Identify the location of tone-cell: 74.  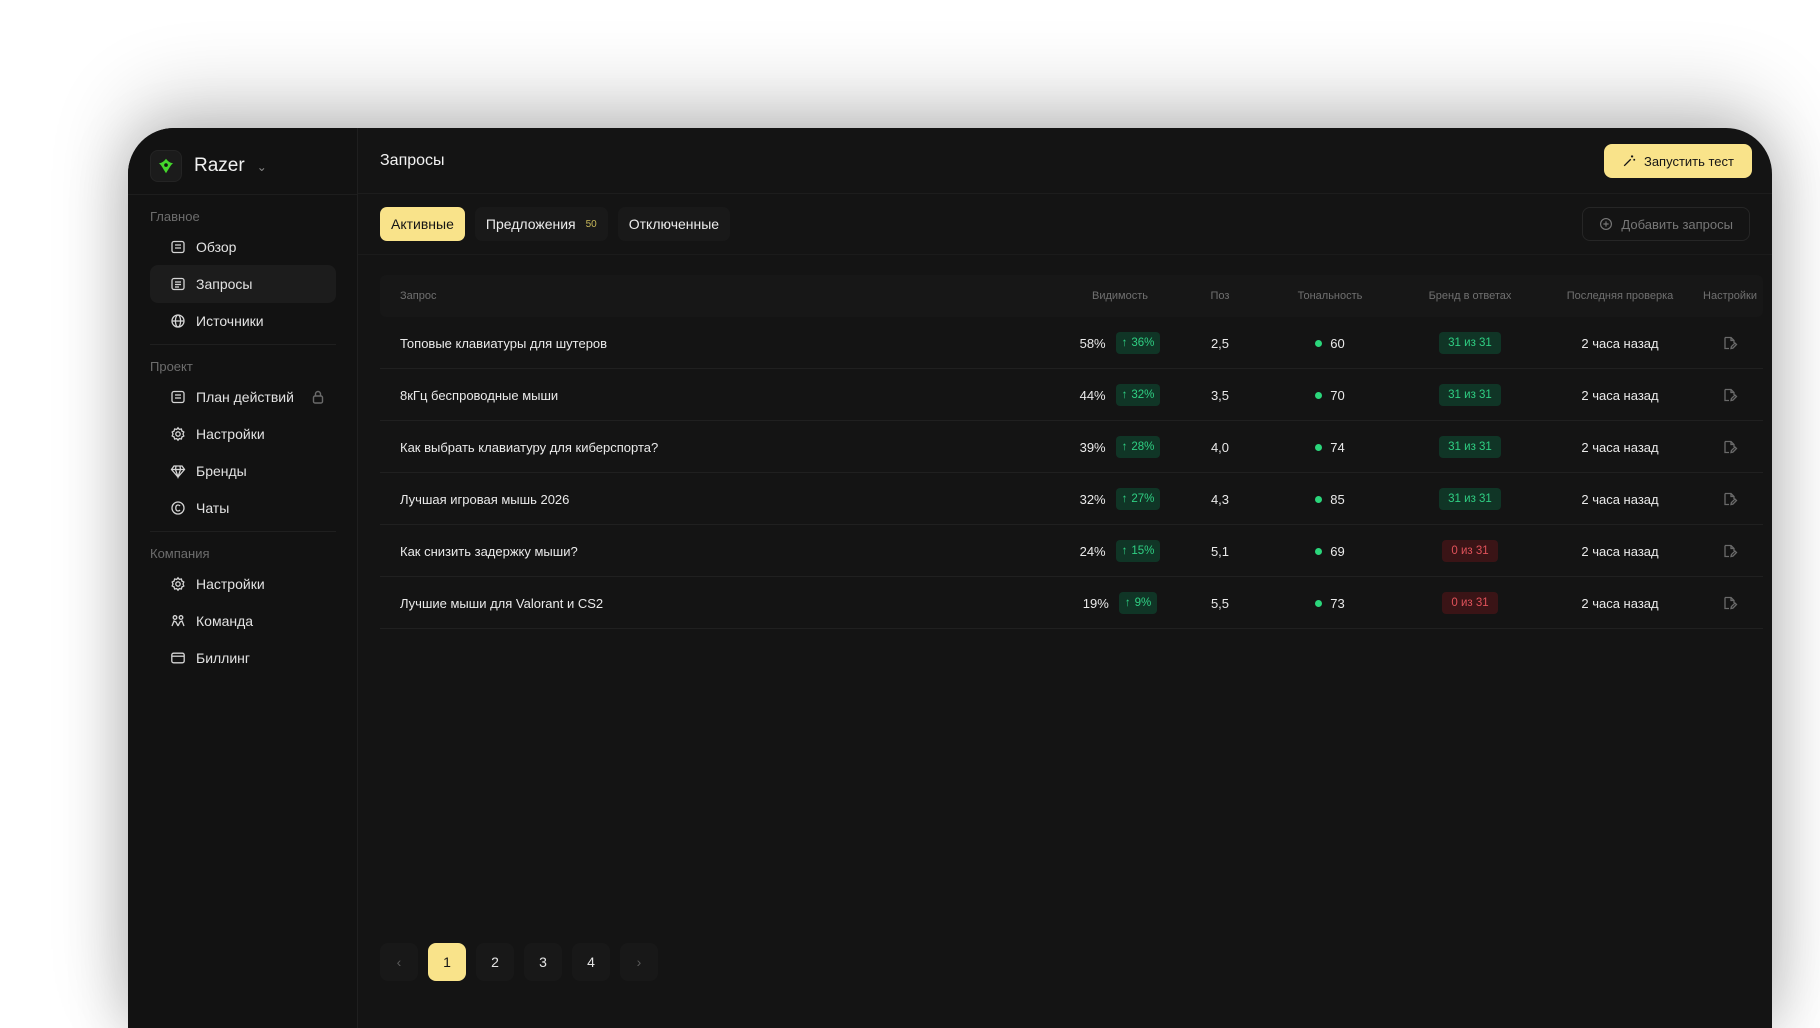
(1330, 447).